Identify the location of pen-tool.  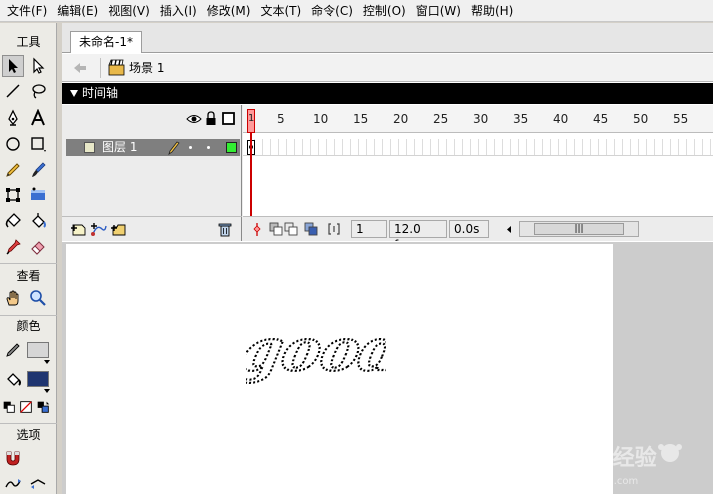
(13, 118).